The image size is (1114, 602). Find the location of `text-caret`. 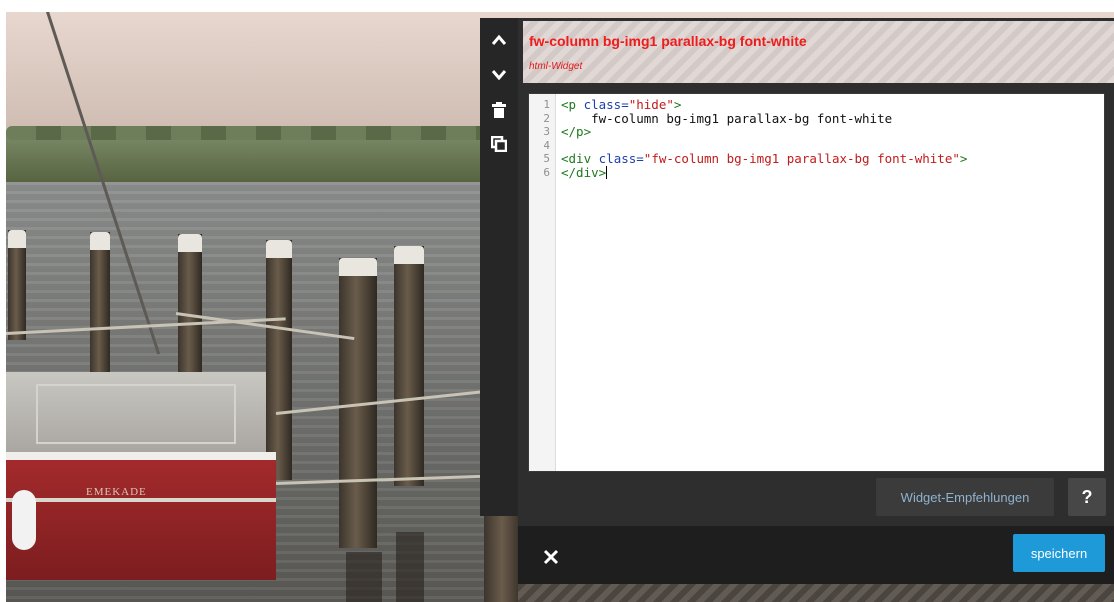

text-caret is located at coordinates (607, 172).